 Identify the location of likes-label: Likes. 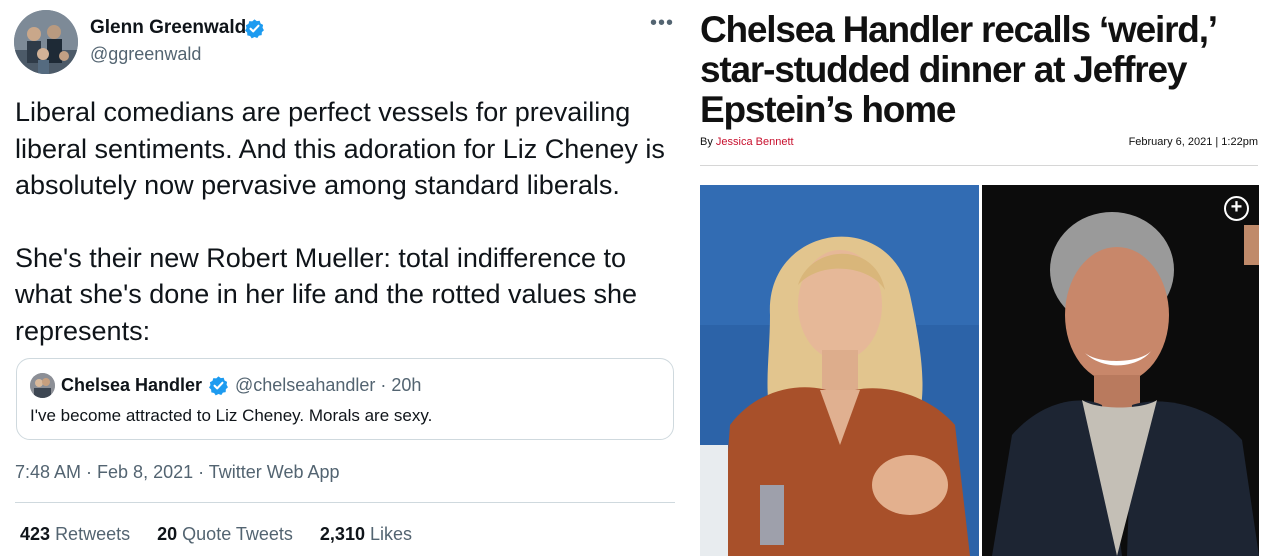
(391, 534).